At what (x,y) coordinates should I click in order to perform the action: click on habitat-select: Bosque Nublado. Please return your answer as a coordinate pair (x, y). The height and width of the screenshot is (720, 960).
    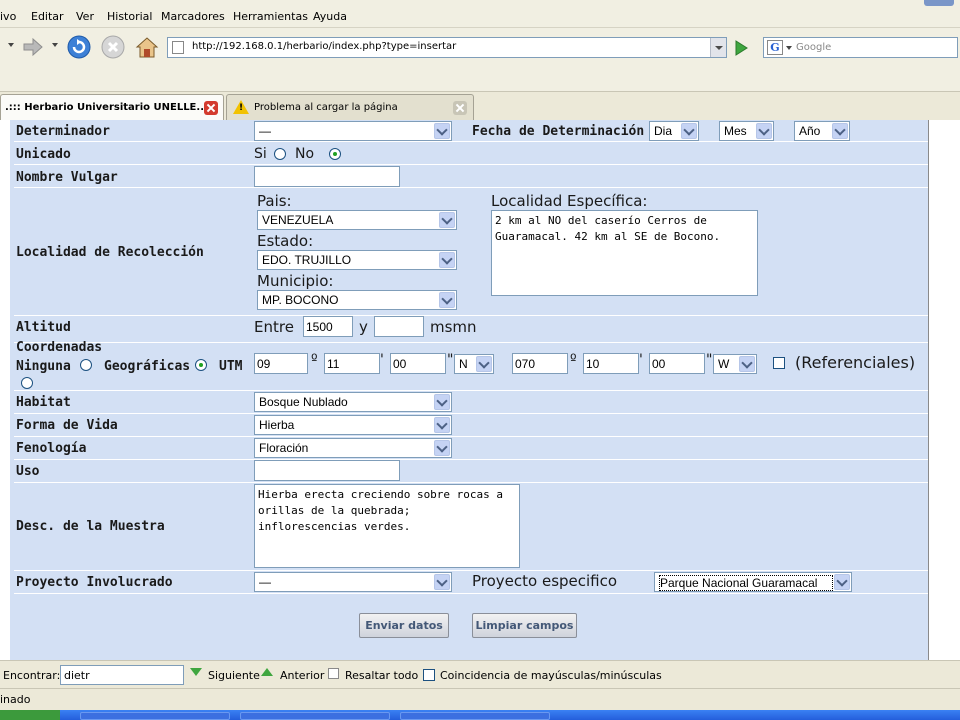
    Looking at the image, I should click on (353, 402).